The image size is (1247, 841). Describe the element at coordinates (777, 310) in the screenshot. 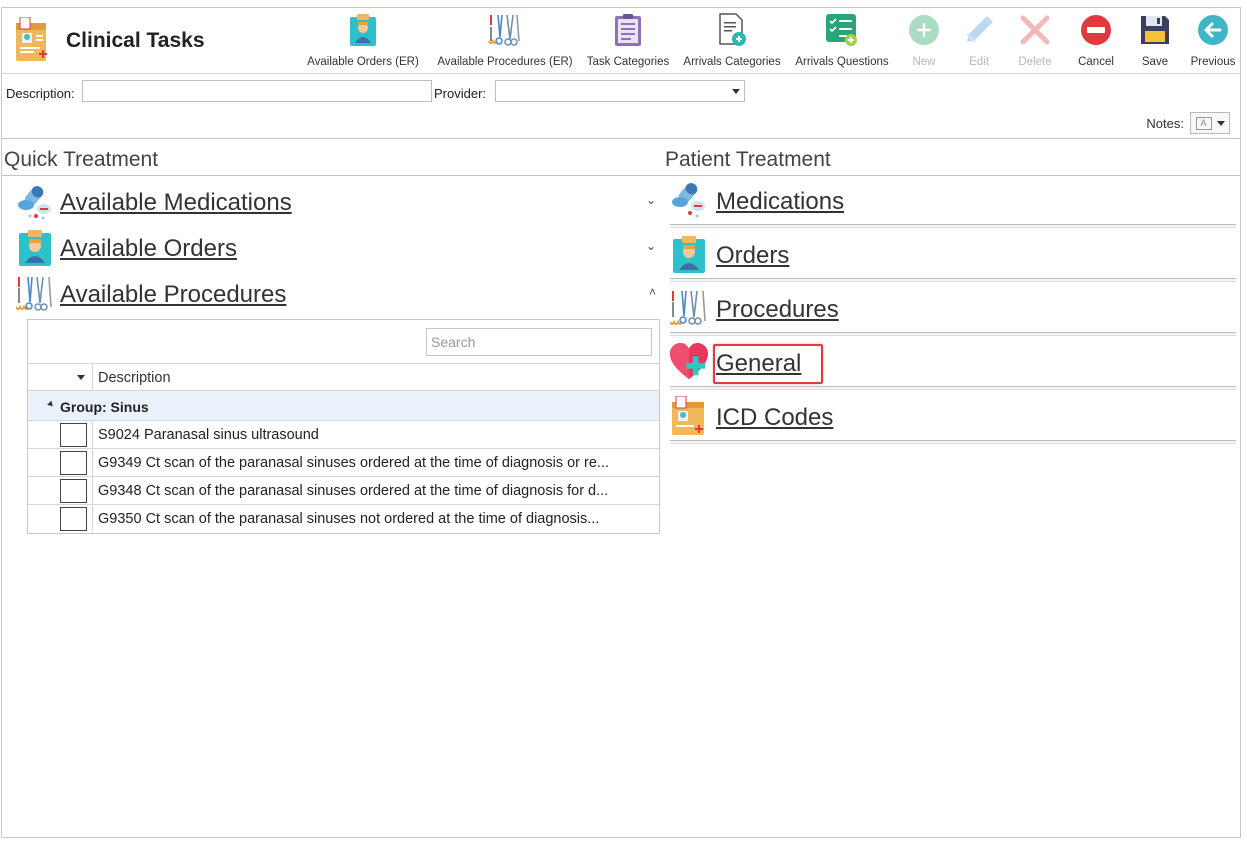

I see `procedures-link: Procedures` at that location.